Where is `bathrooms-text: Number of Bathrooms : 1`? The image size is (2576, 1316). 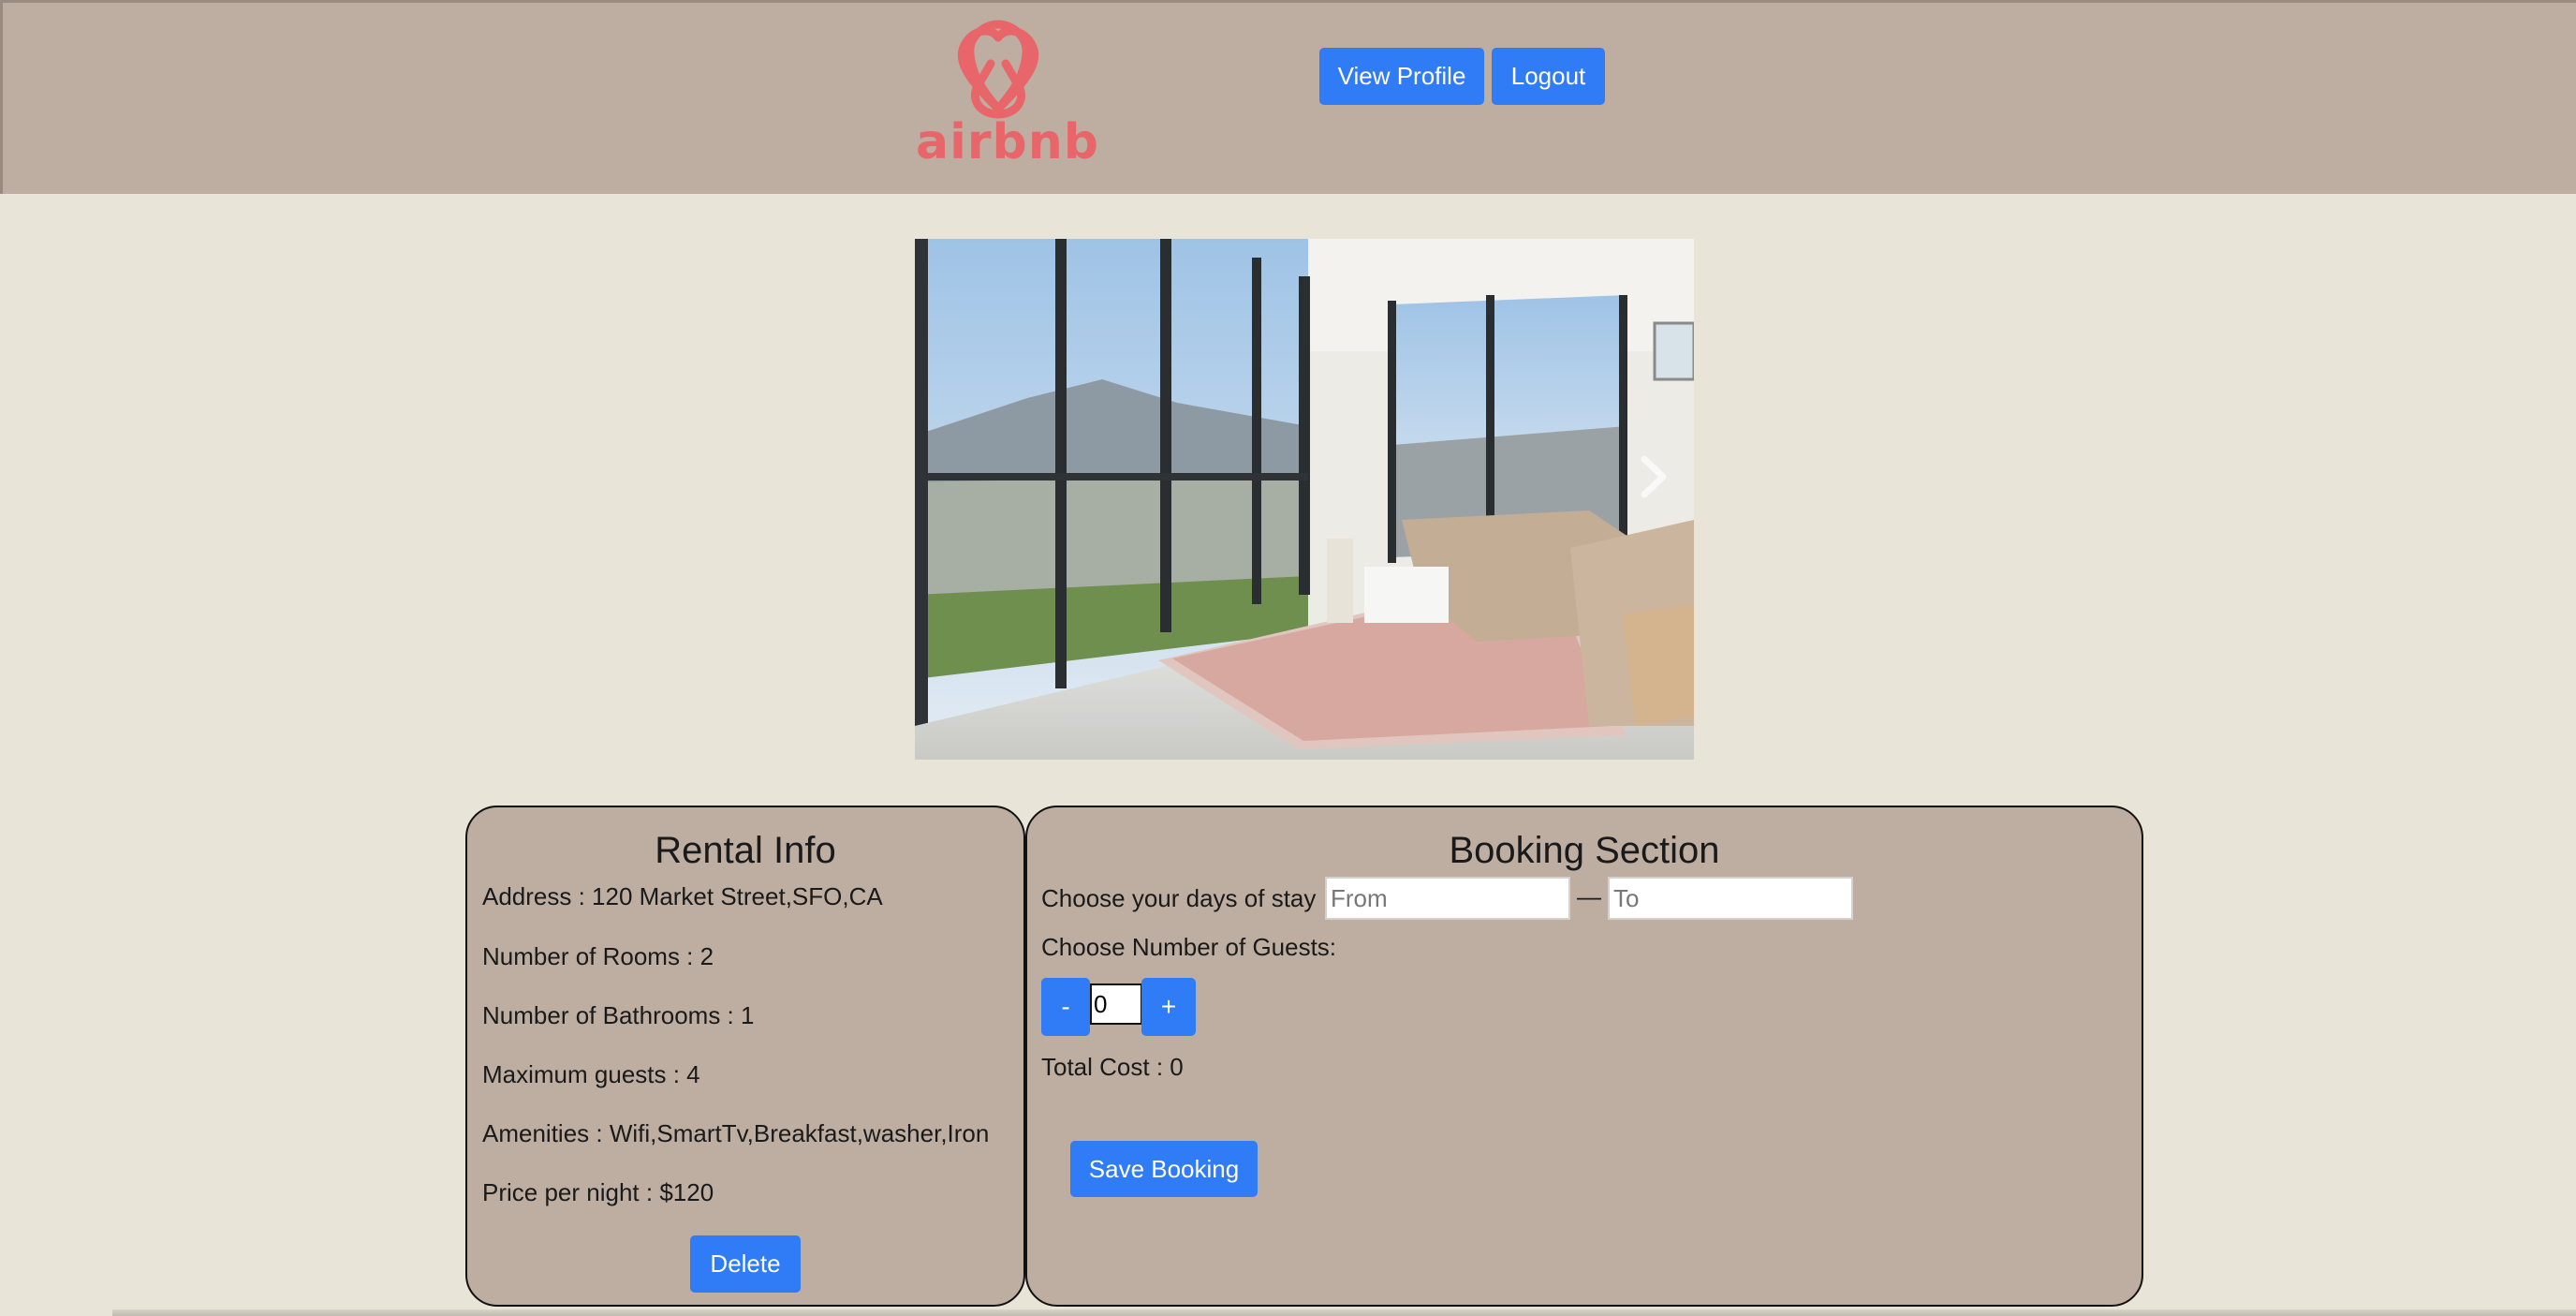
bathrooms-text: Number of Bathrooms : 1 is located at coordinates (618, 1015).